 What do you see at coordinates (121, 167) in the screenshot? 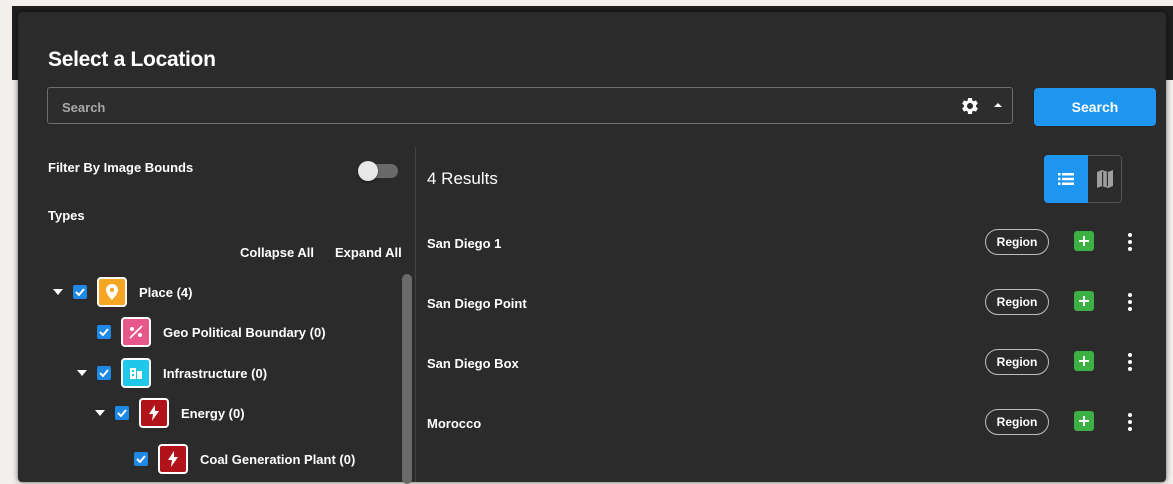
I see `filter-by-image-bounds-label: Filter By Image Bounds` at bounding box center [121, 167].